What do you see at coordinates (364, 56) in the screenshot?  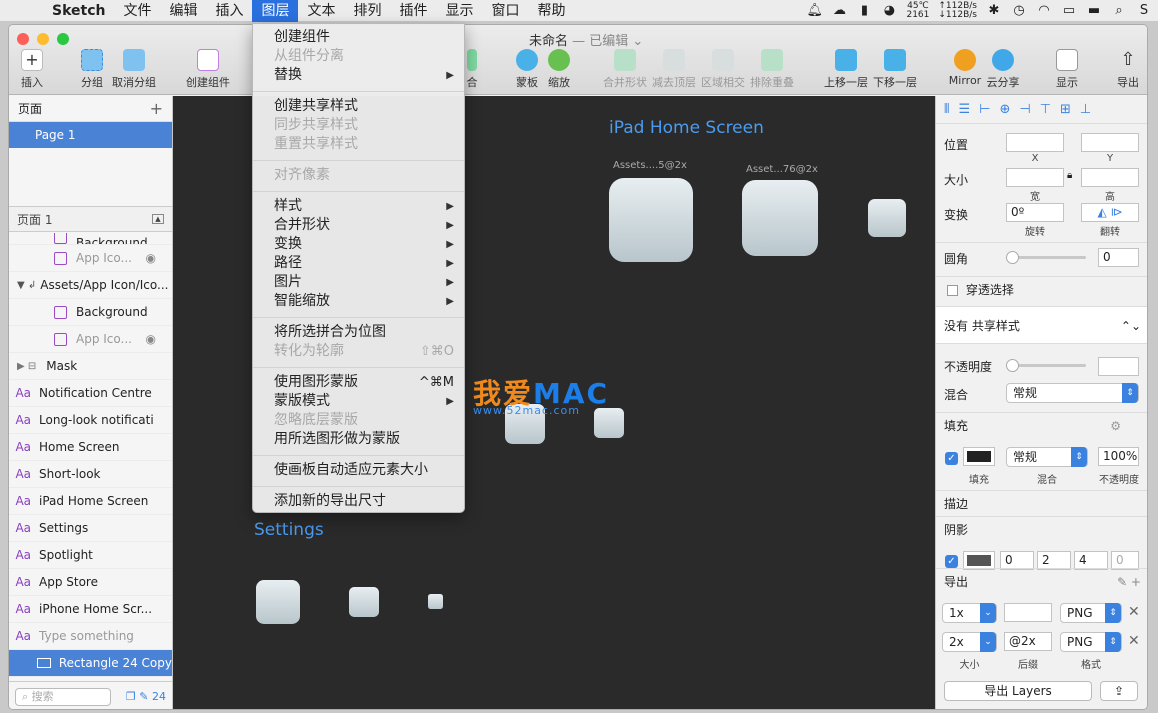 I see `menu-item: 从组件分离` at bounding box center [364, 56].